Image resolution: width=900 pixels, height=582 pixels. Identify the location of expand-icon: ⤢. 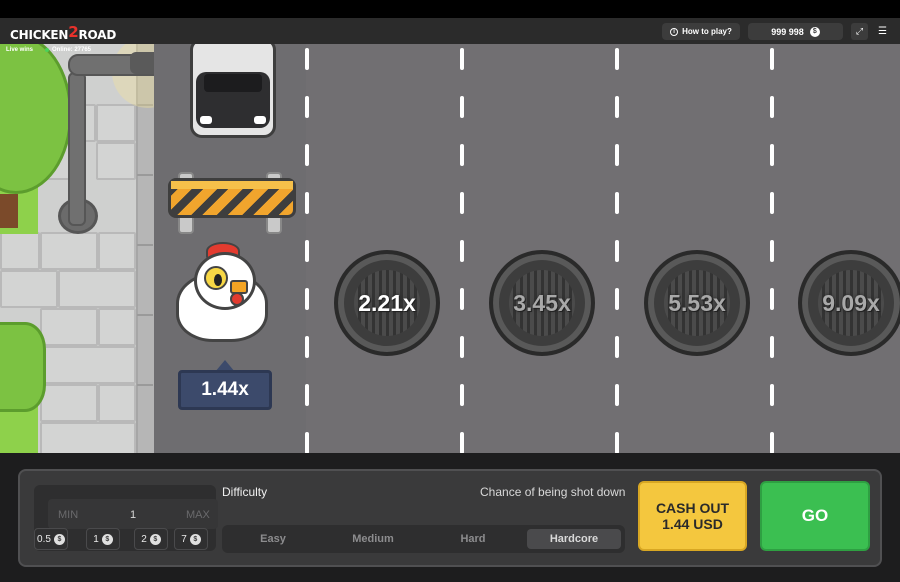
(859, 31).